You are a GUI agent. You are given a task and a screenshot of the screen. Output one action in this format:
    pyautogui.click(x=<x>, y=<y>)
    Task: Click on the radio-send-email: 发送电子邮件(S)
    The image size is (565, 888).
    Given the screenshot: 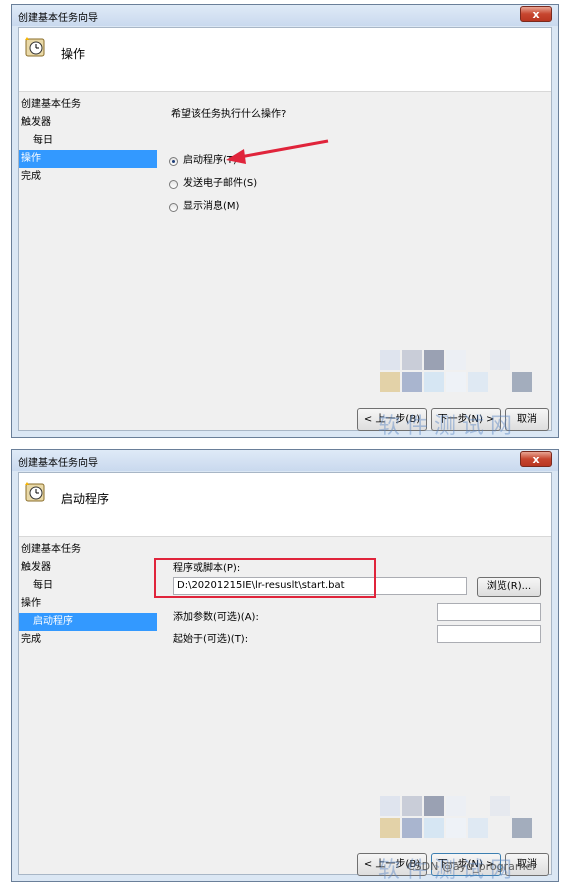 What is the action you would take?
    pyautogui.click(x=213, y=184)
    